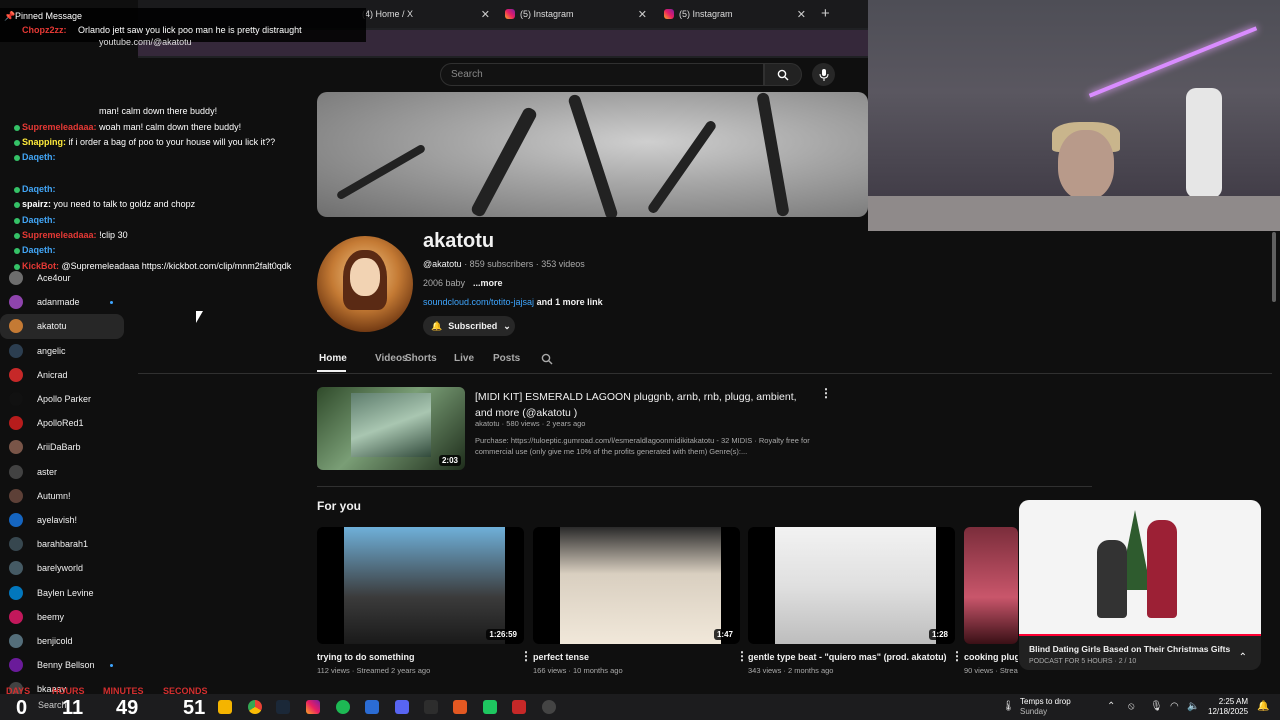 The height and width of the screenshot is (720, 1280). I want to click on tab-home: Home, so click(333, 358).